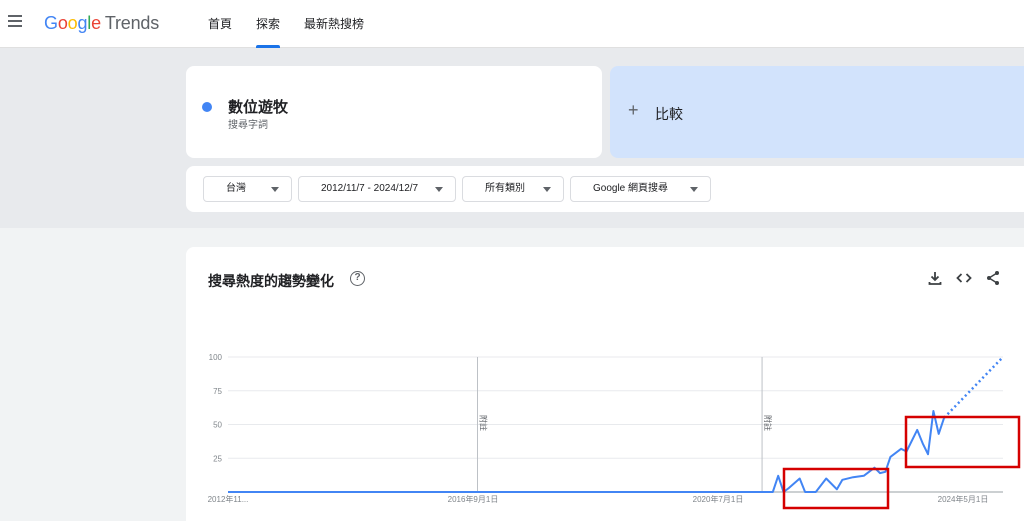 This screenshot has height=521, width=1024. I want to click on top-app-bar: Google Trends 首頁 探索 最新熱搜榜, so click(512, 24).